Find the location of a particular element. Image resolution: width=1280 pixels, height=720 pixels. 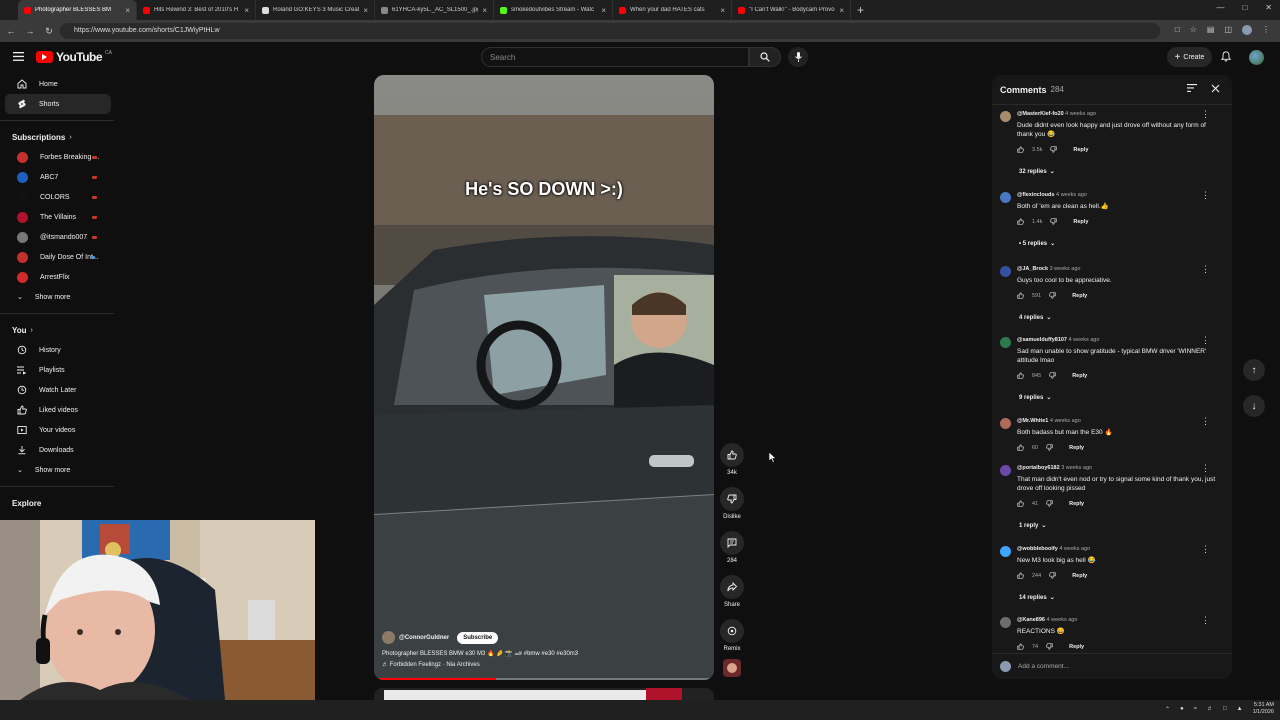

chevron-up-icon: ⌃ is located at coordinates (1167, 709).